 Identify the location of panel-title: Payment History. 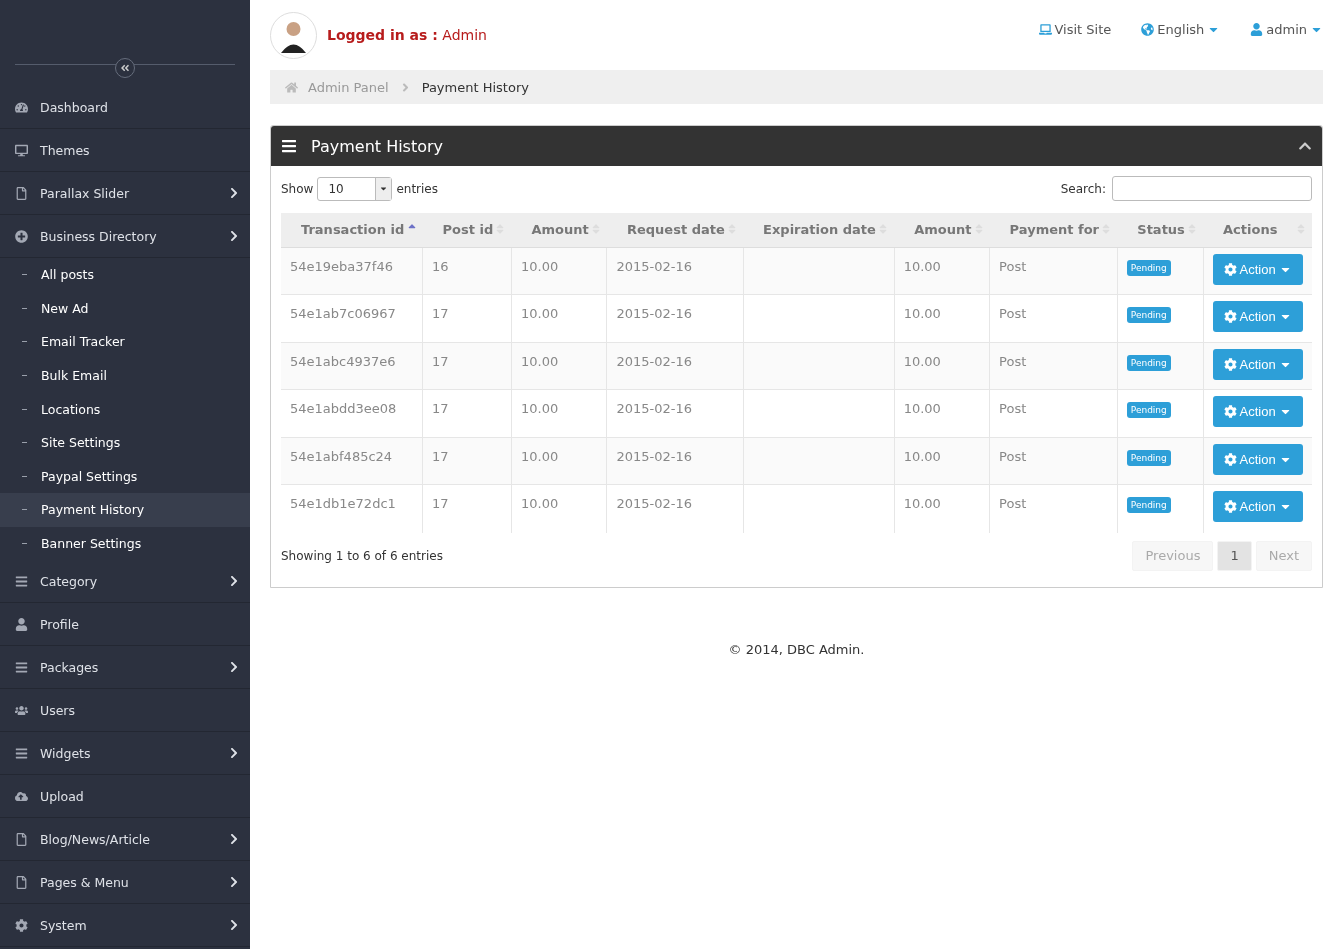
(378, 146).